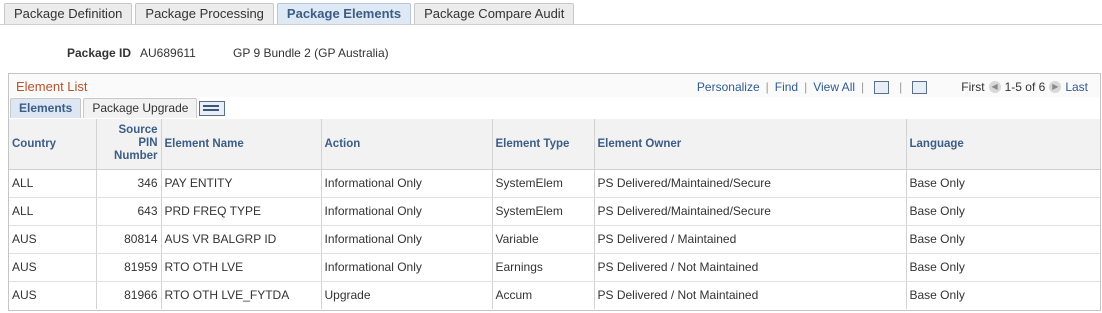 Image resolution: width=1102 pixels, height=313 pixels. What do you see at coordinates (99, 53) in the screenshot?
I see `package-id-label: Package ID` at bounding box center [99, 53].